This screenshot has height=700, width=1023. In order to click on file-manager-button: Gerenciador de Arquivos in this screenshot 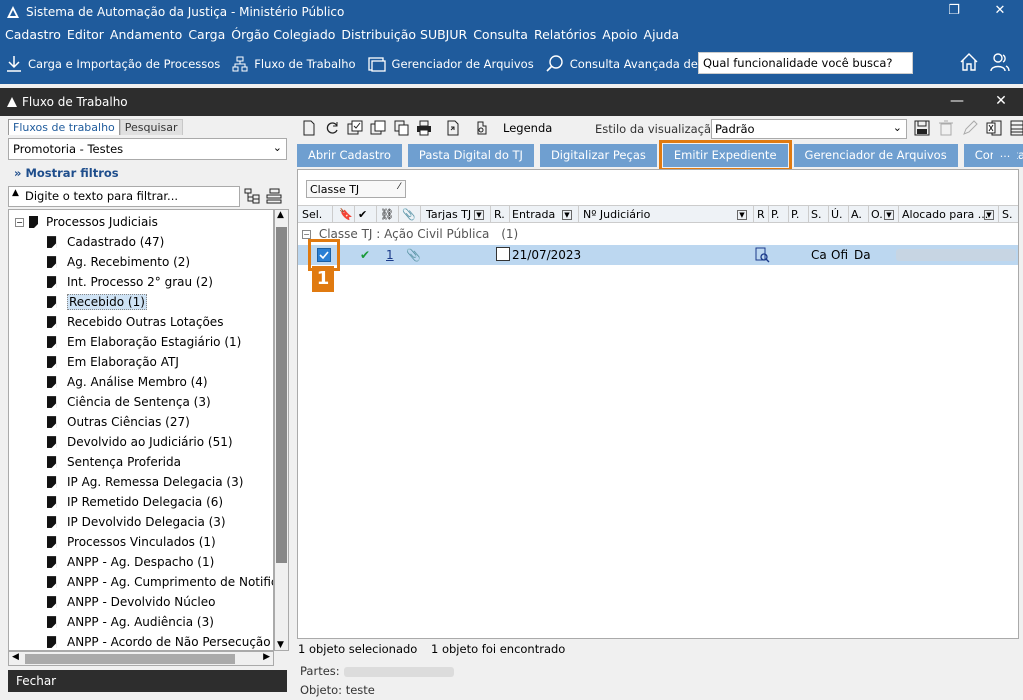, I will do `click(450, 64)`.